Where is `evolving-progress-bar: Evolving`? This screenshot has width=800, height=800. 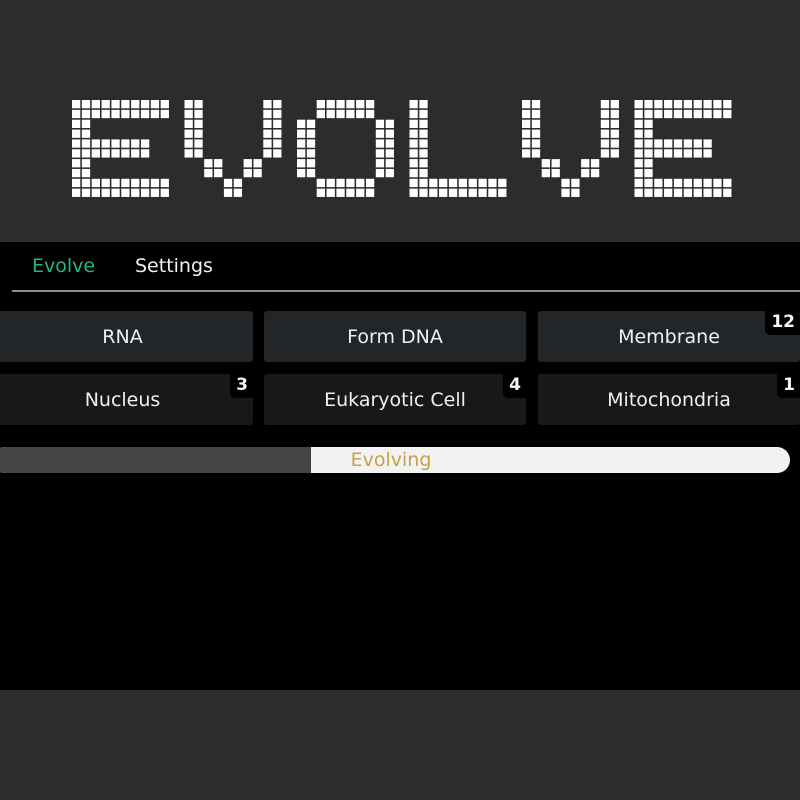 evolving-progress-bar: Evolving is located at coordinates (395, 460).